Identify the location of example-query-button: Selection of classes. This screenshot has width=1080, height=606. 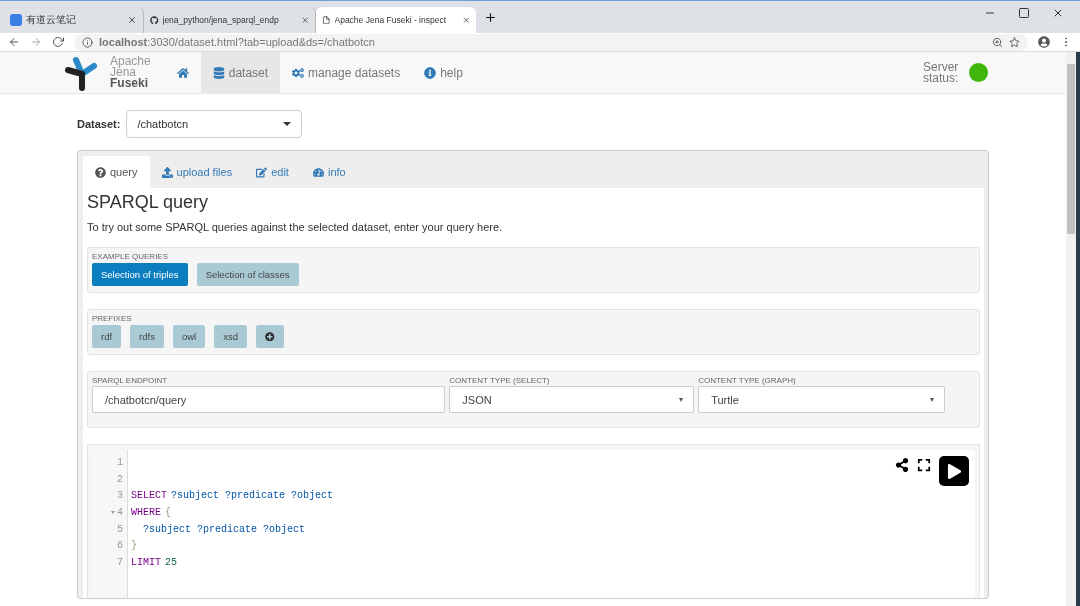
(247, 274).